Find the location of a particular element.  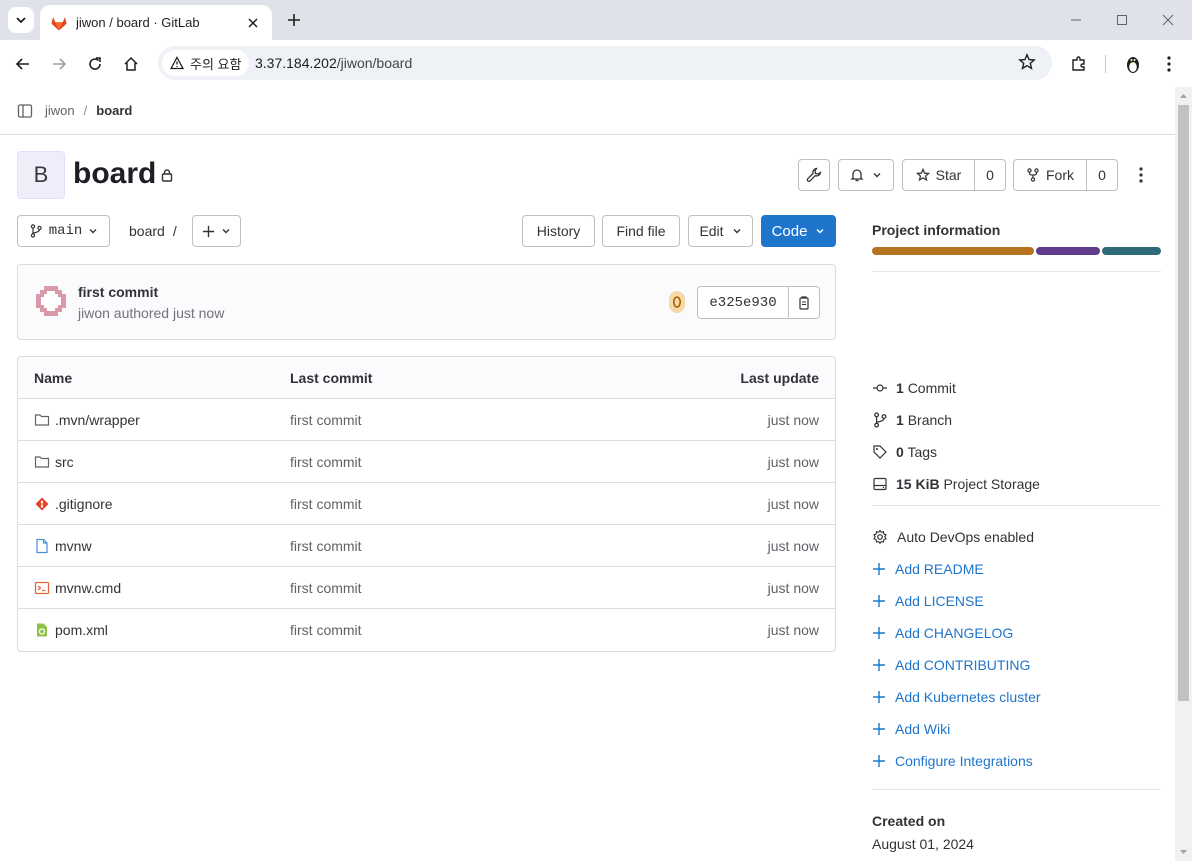

configure-integrations-link: Configure Integrations is located at coordinates (952, 761).